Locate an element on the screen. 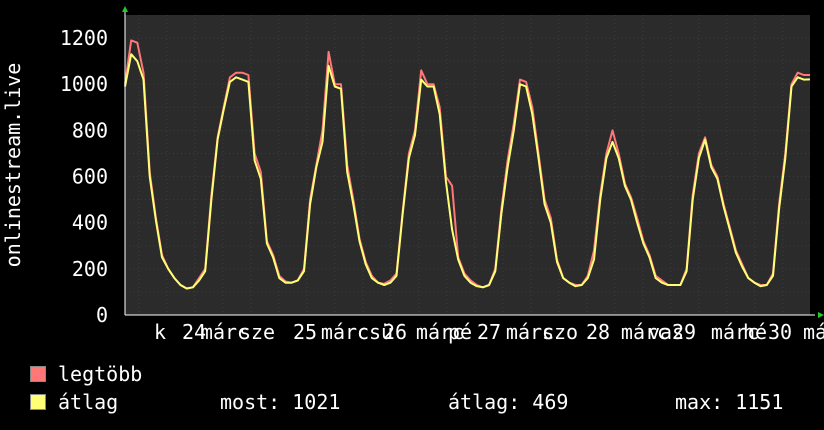 Image resolution: width=824 pixels, height=430 pixels. legend-max-swatch is located at coordinates (38, 374).